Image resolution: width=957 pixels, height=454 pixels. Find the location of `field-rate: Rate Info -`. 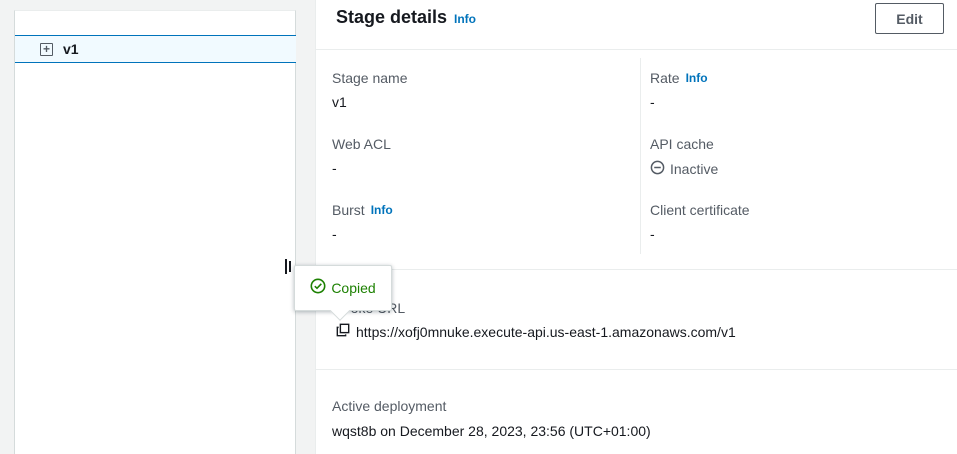

field-rate: Rate Info - is located at coordinates (679, 90).